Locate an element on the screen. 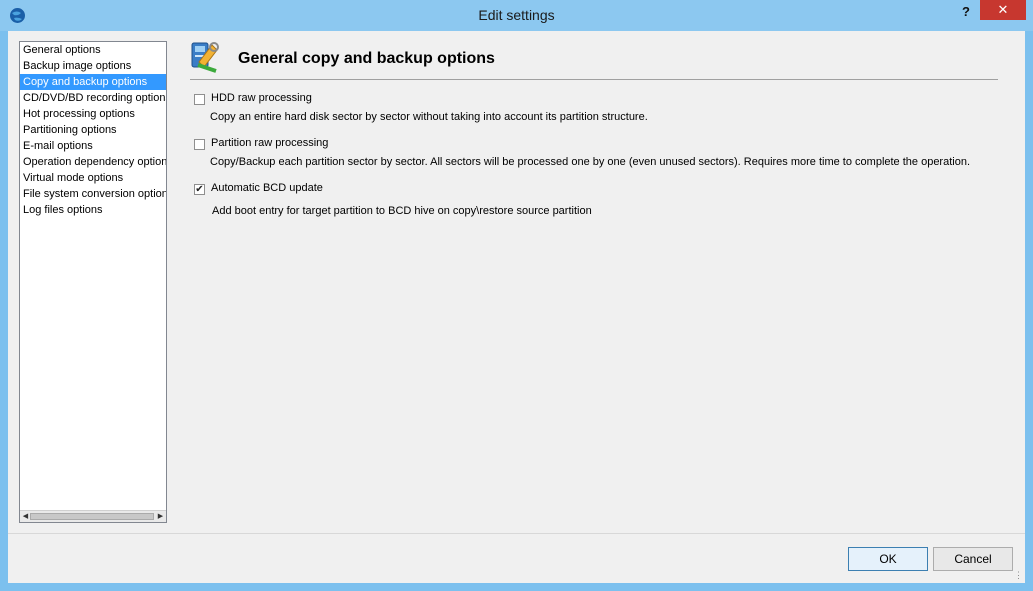 The height and width of the screenshot is (591, 1033). automatic-bcd-checkbox: ✔ is located at coordinates (199, 189).